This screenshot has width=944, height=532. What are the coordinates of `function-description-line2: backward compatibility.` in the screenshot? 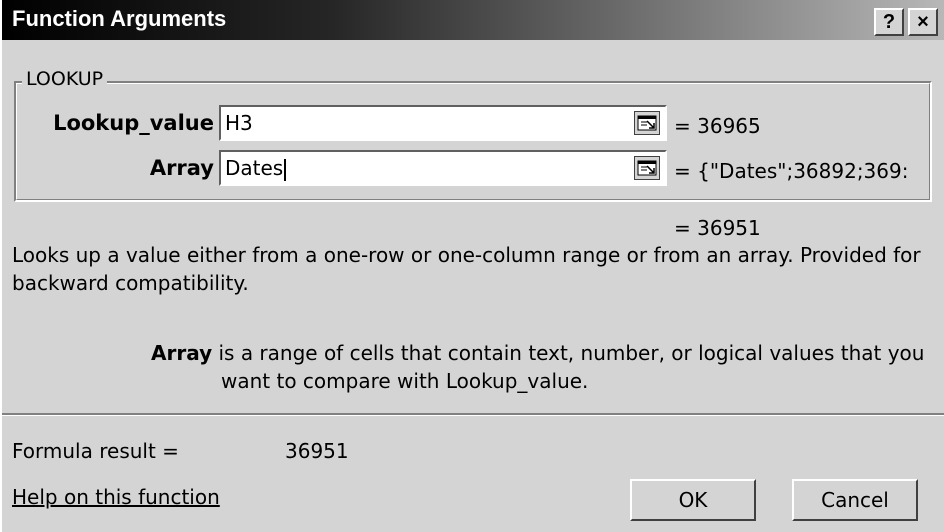 It's located at (130, 283).